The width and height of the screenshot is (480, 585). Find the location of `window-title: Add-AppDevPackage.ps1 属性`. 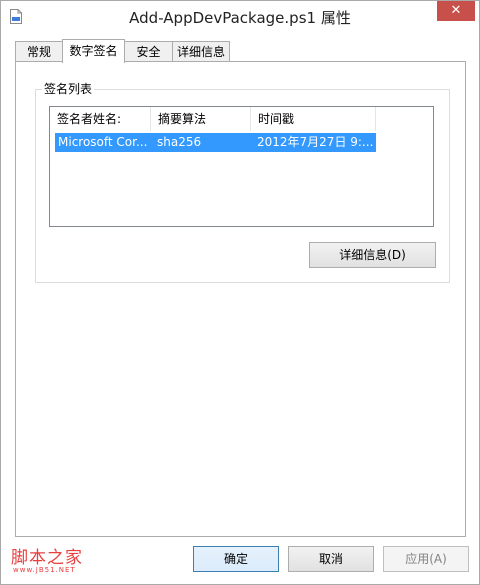

window-title: Add-AppDevPackage.ps1 属性 is located at coordinates (240, 18).